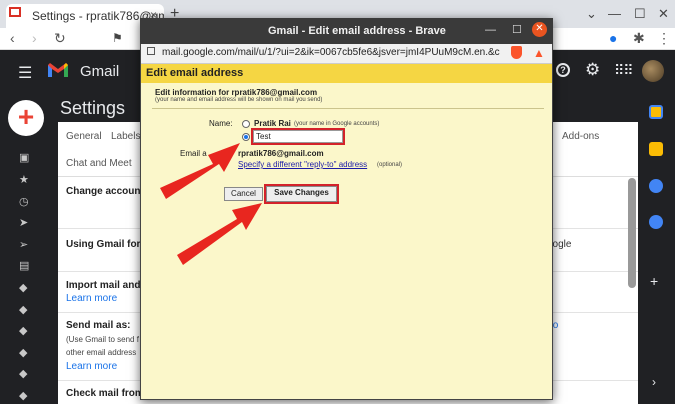 This screenshot has height=404, width=675. I want to click on forward-icon: ›, so click(34, 38).